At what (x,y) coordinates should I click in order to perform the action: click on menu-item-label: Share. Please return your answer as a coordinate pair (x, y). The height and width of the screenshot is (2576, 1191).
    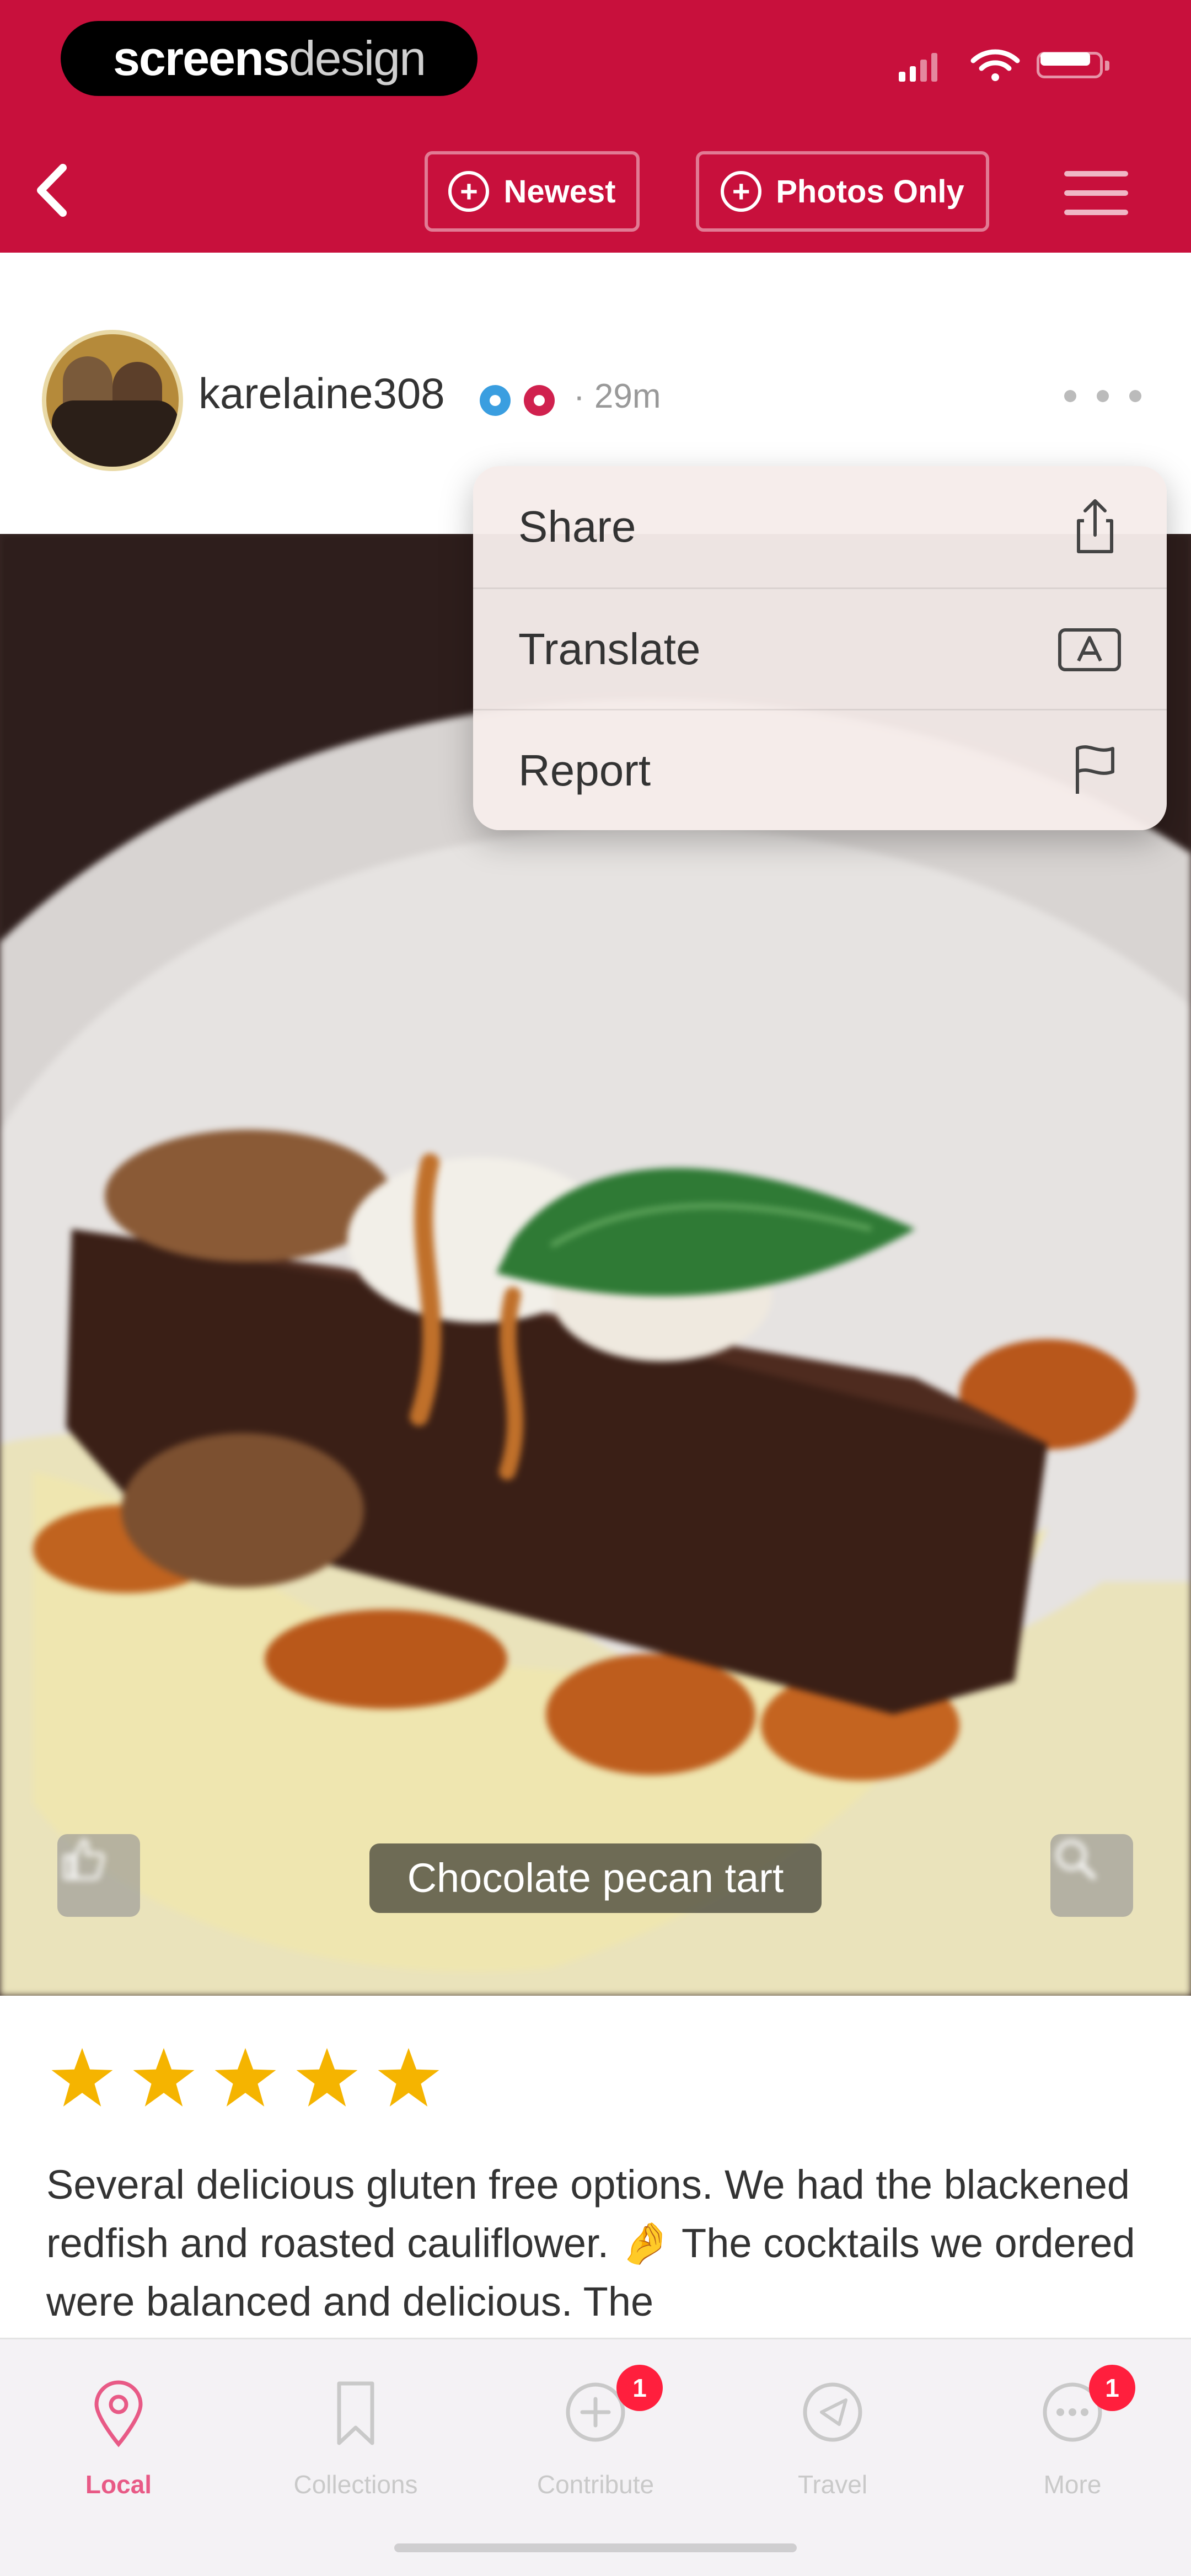
    Looking at the image, I should click on (577, 526).